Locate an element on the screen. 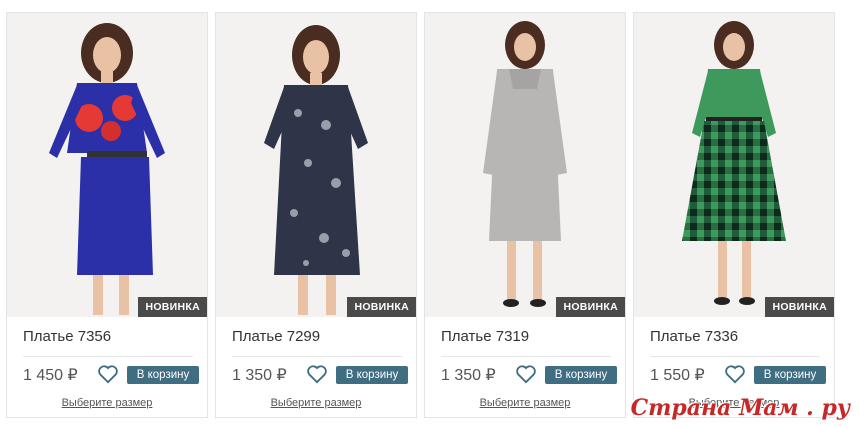 This screenshot has width=860, height=427. product-price: 1 550 ₽ is located at coordinates (677, 375).